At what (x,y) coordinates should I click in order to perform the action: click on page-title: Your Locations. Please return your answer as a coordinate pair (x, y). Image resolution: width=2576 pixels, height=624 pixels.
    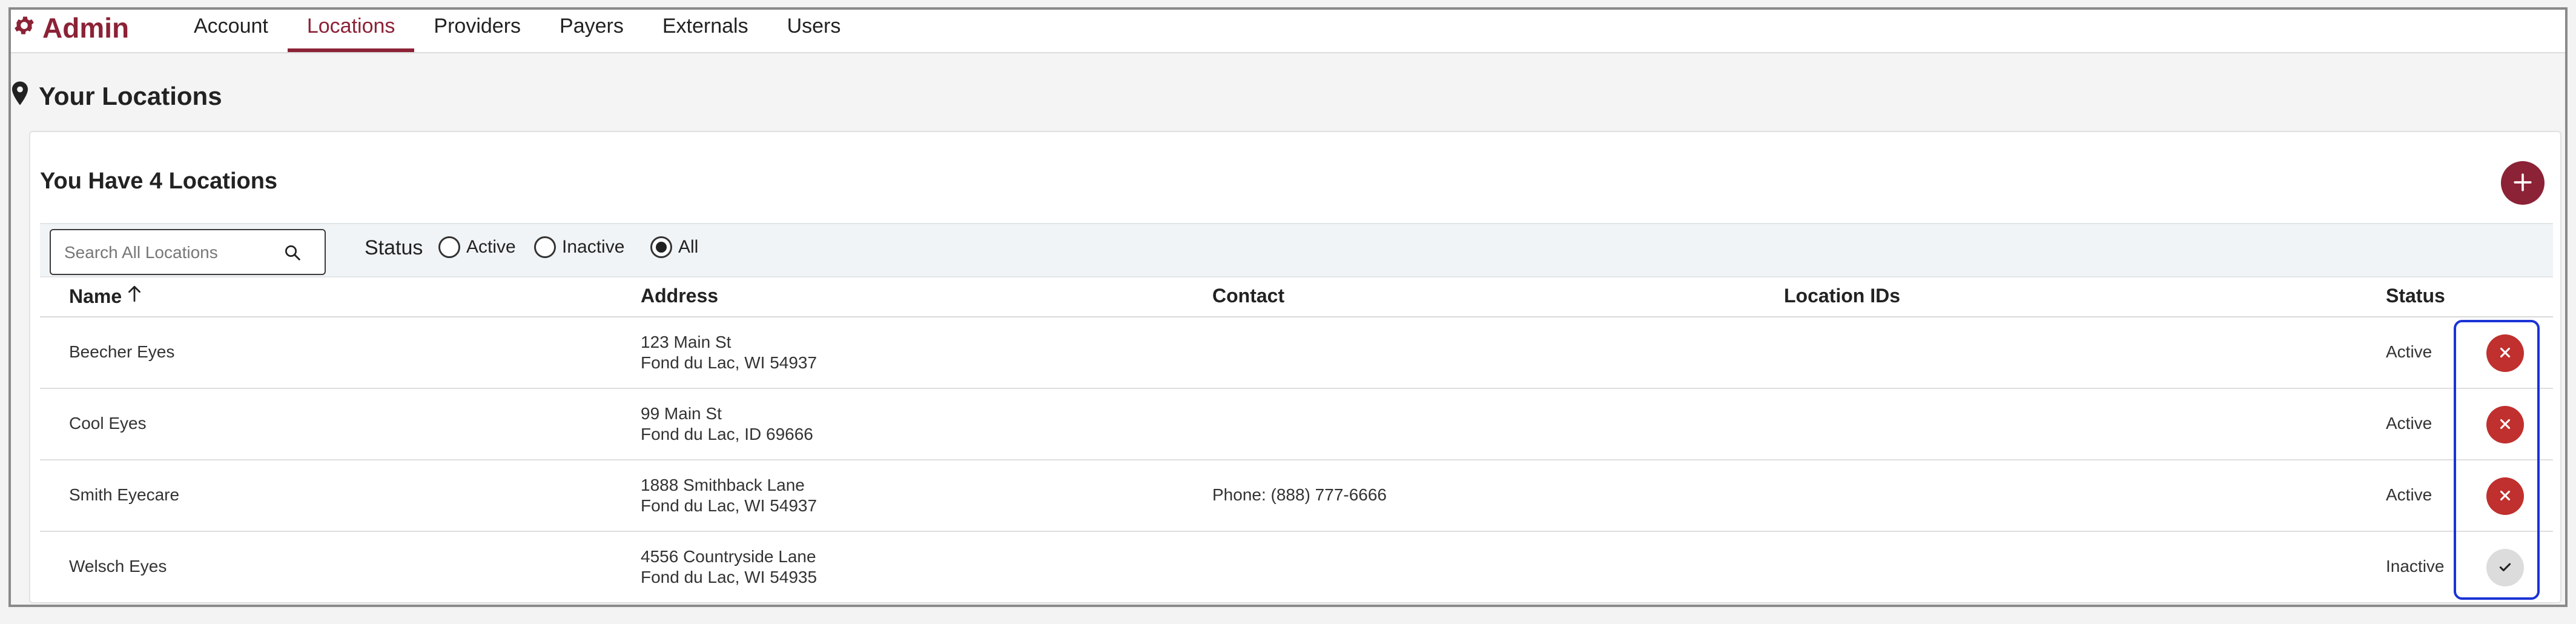
    Looking at the image, I should click on (117, 96).